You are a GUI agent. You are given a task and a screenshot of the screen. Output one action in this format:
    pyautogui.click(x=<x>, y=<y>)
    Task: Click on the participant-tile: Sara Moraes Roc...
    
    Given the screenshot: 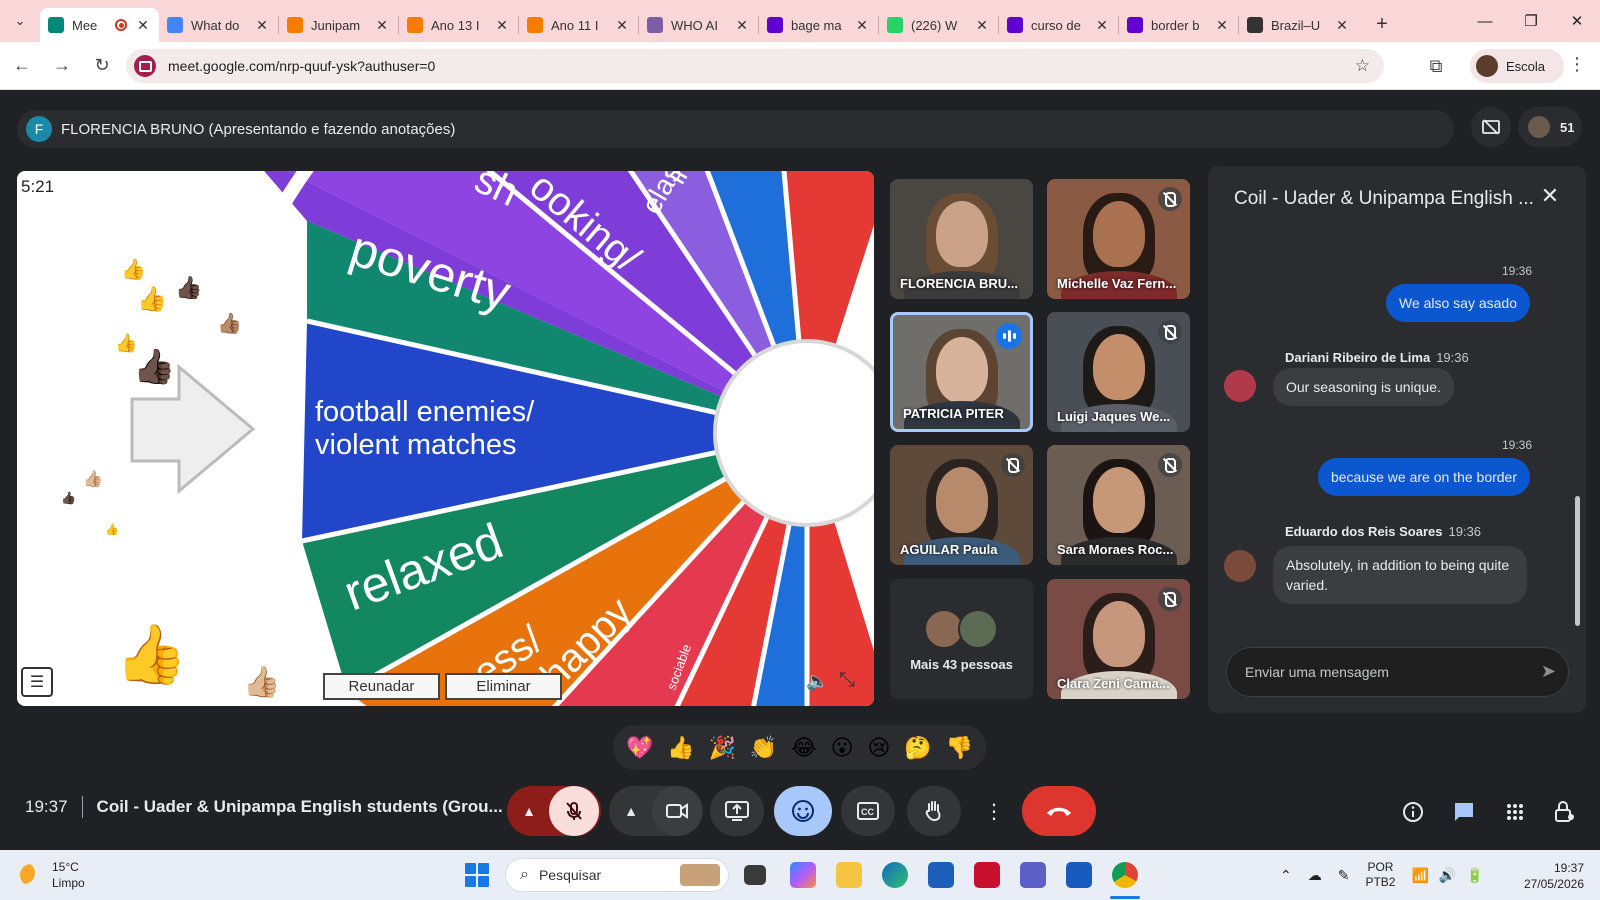 What is the action you would take?
    pyautogui.click(x=1118, y=505)
    